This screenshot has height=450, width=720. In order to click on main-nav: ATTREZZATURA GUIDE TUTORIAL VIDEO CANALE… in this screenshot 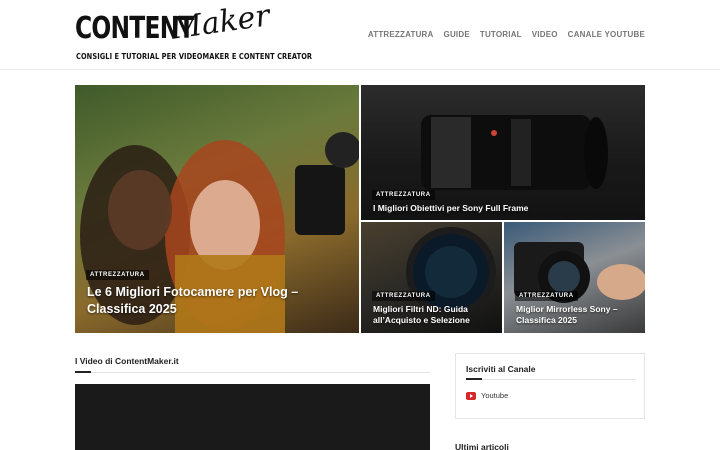, I will do `click(506, 34)`.